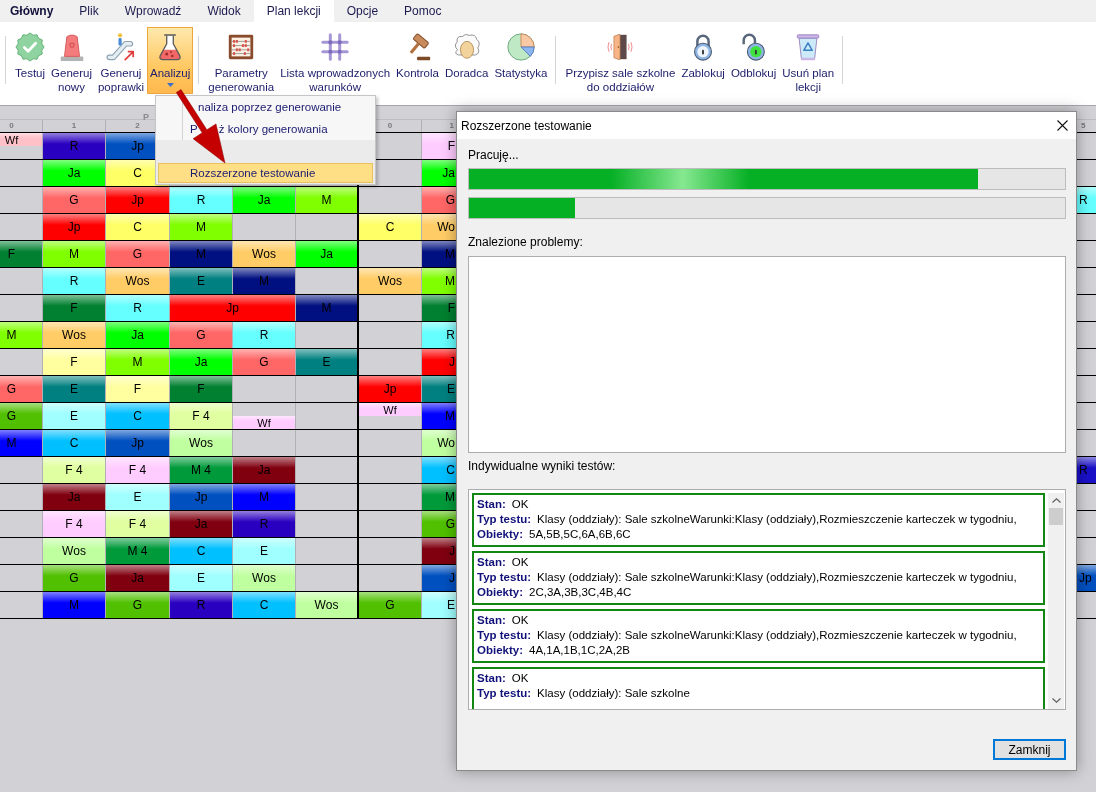 The width and height of the screenshot is (1096, 792). Describe the element at coordinates (293, 11) in the screenshot. I see `ribbon-tab: Plan lekcji` at that location.